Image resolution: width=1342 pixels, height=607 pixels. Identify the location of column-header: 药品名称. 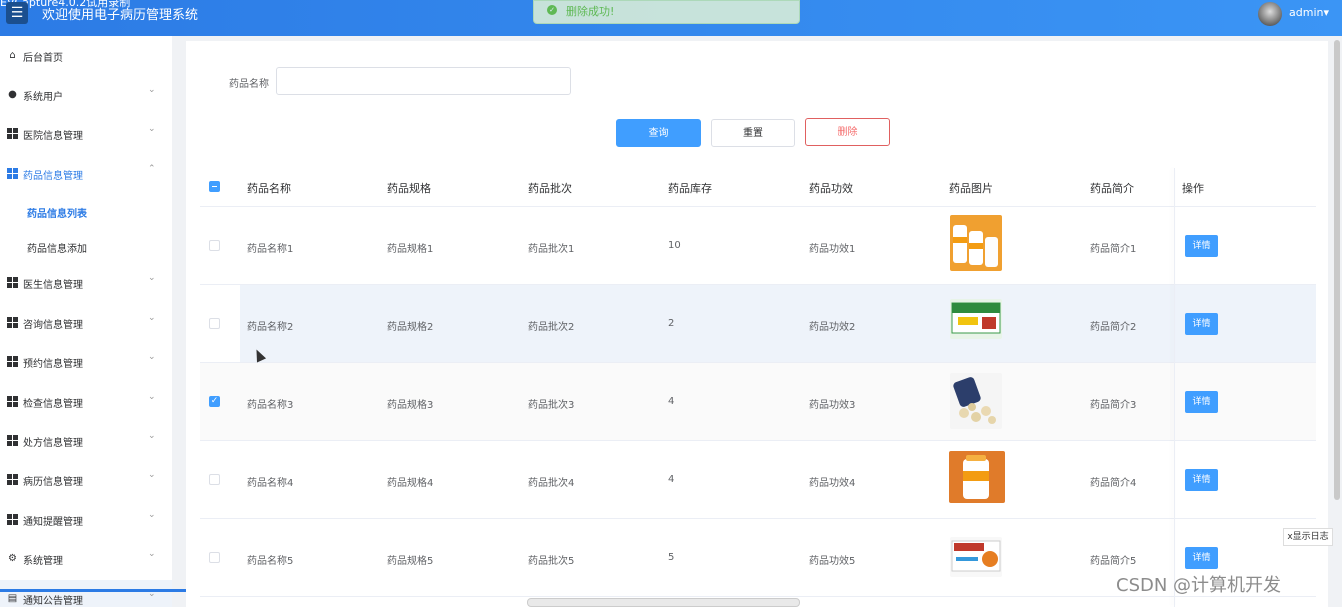
(269, 188).